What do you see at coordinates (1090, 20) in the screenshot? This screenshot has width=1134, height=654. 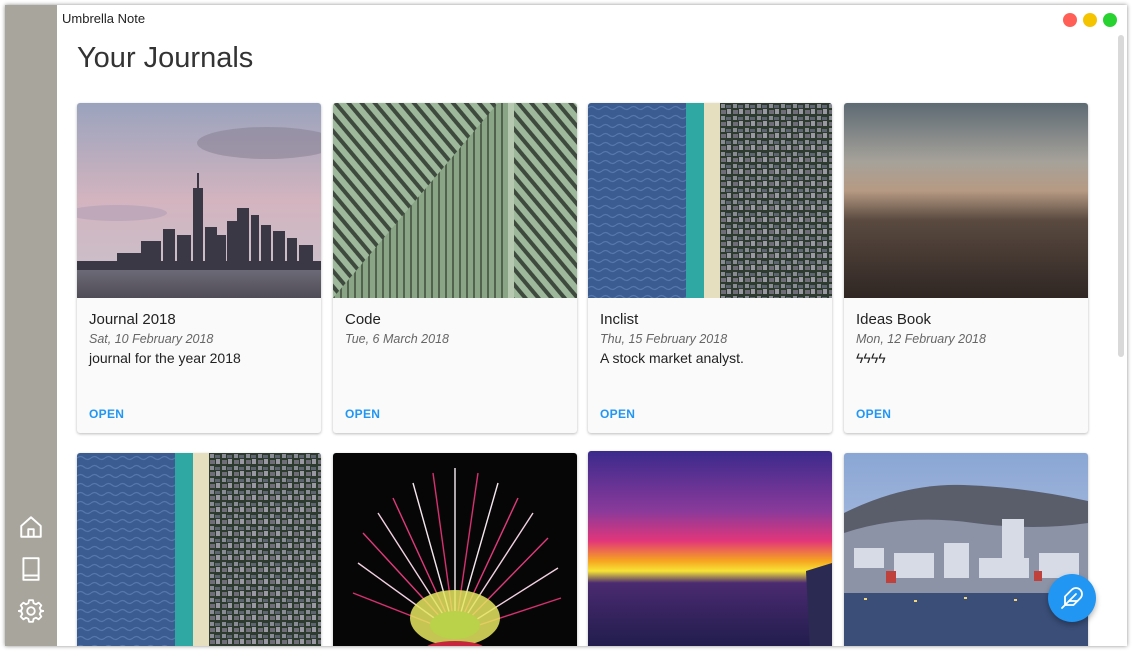 I see `minimize-window-button` at bounding box center [1090, 20].